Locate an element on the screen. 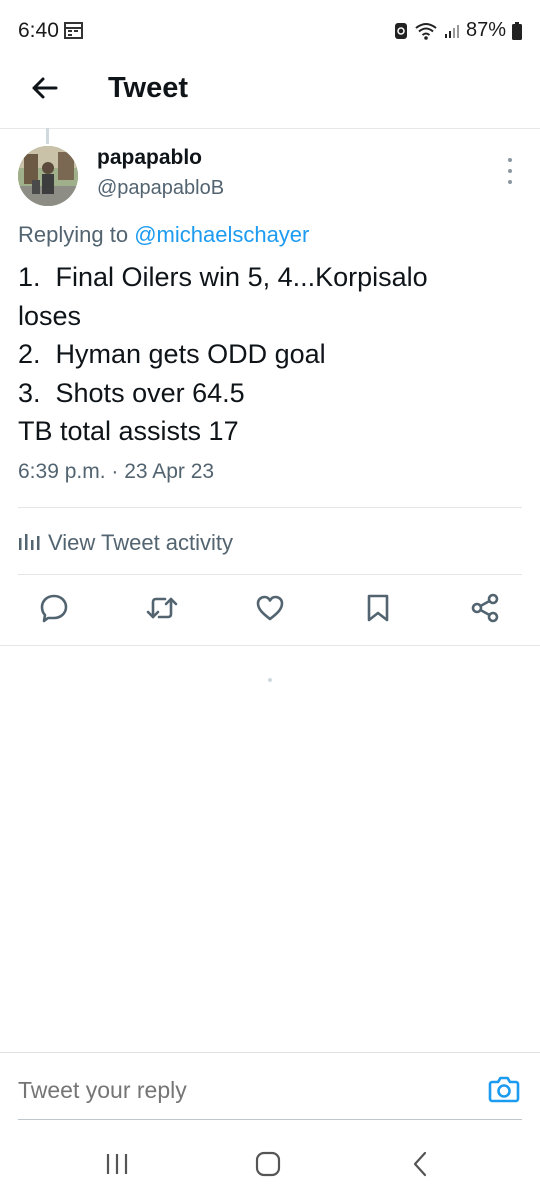 This screenshot has height=1200, width=540. loading-indicator is located at coordinates (270, 680).